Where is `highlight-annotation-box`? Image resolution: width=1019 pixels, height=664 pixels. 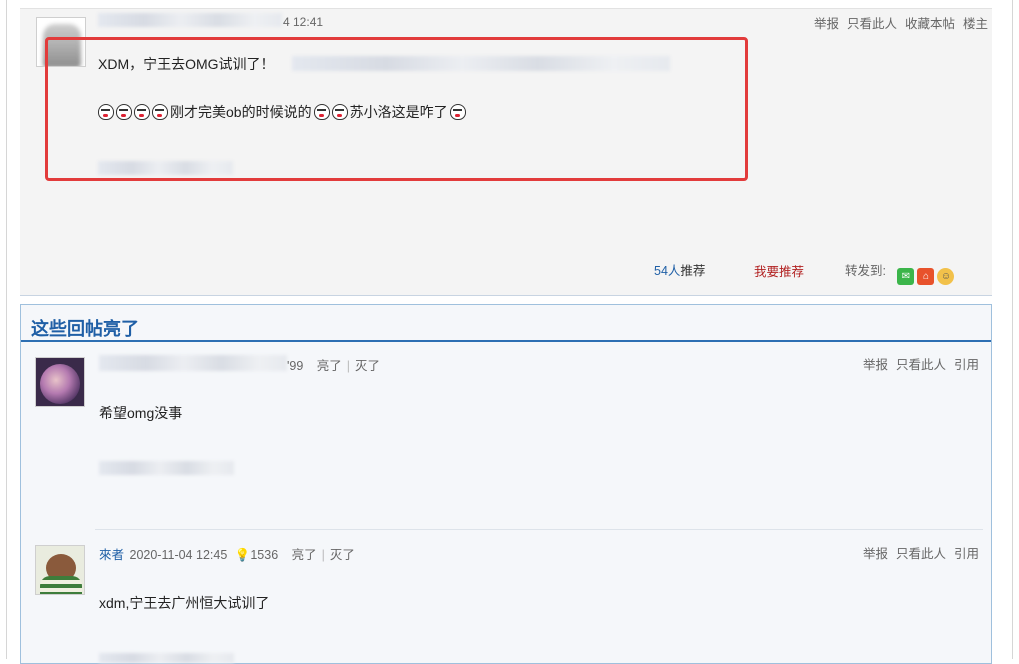
highlight-annotation-box is located at coordinates (396, 109).